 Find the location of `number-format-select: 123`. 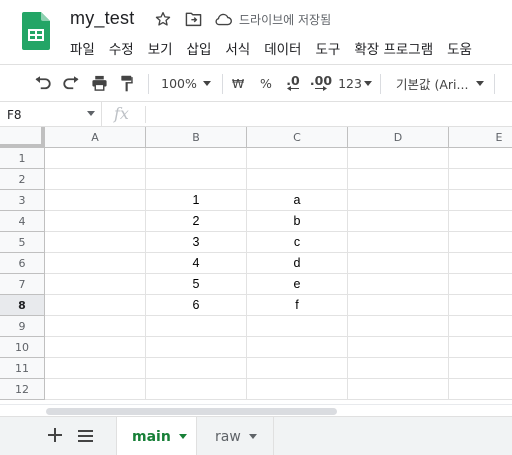

number-format-select: 123 is located at coordinates (355, 83).